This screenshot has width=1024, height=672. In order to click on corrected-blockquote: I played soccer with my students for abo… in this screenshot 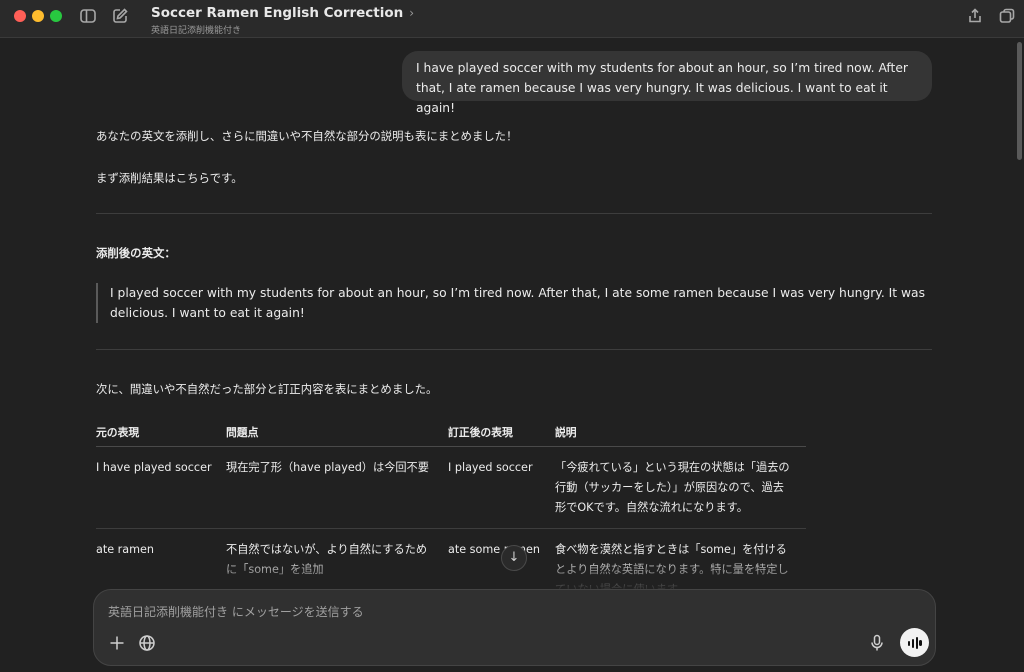, I will do `click(514, 303)`.